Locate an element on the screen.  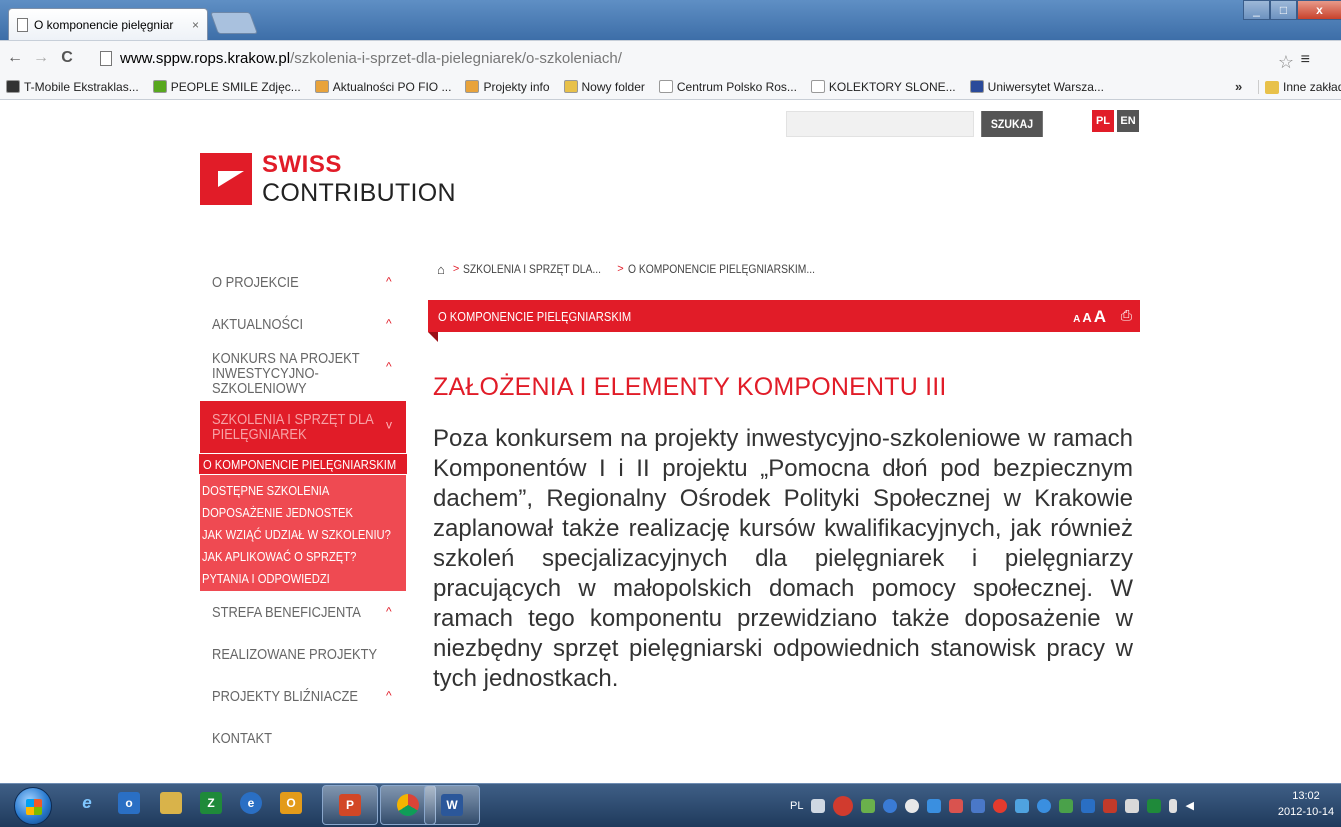
logo-text-top: SWISS is located at coordinates (302, 164).